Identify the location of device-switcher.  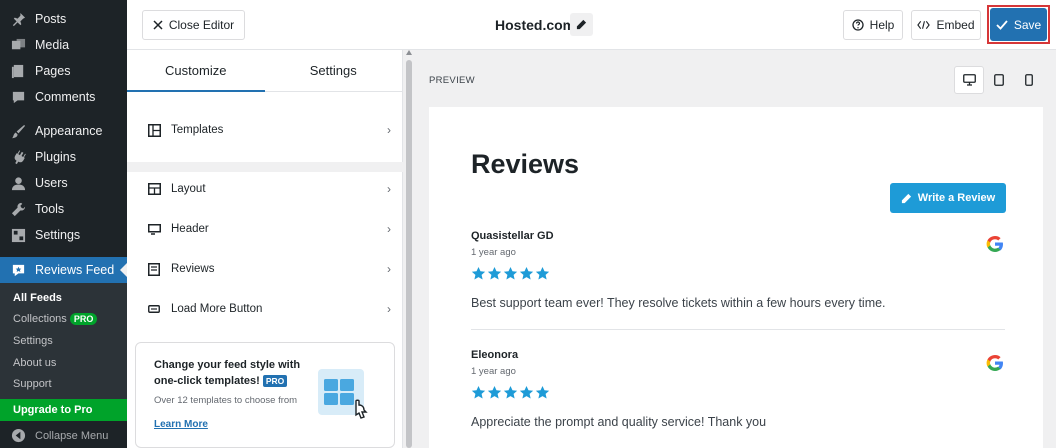
(999, 80).